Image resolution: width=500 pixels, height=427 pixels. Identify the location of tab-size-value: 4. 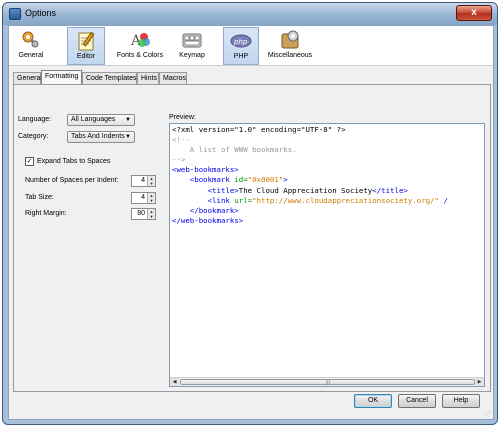
(143, 197).